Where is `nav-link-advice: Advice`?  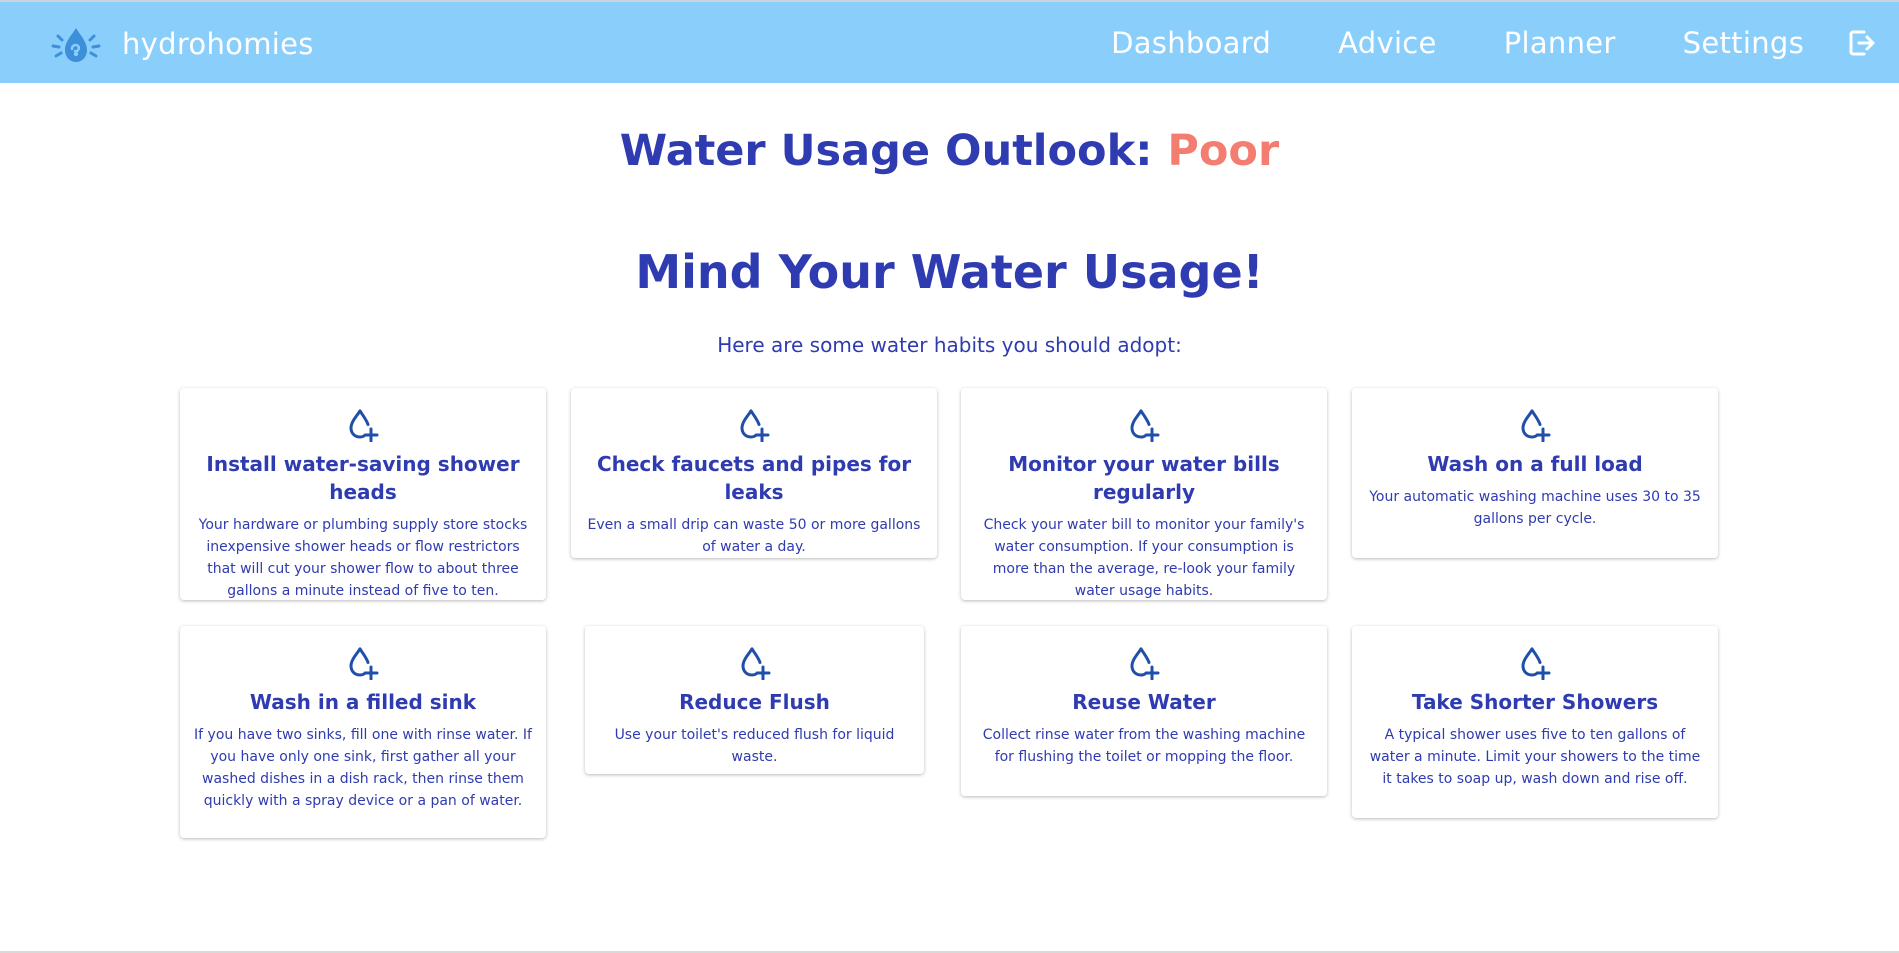 nav-link-advice: Advice is located at coordinates (1387, 43).